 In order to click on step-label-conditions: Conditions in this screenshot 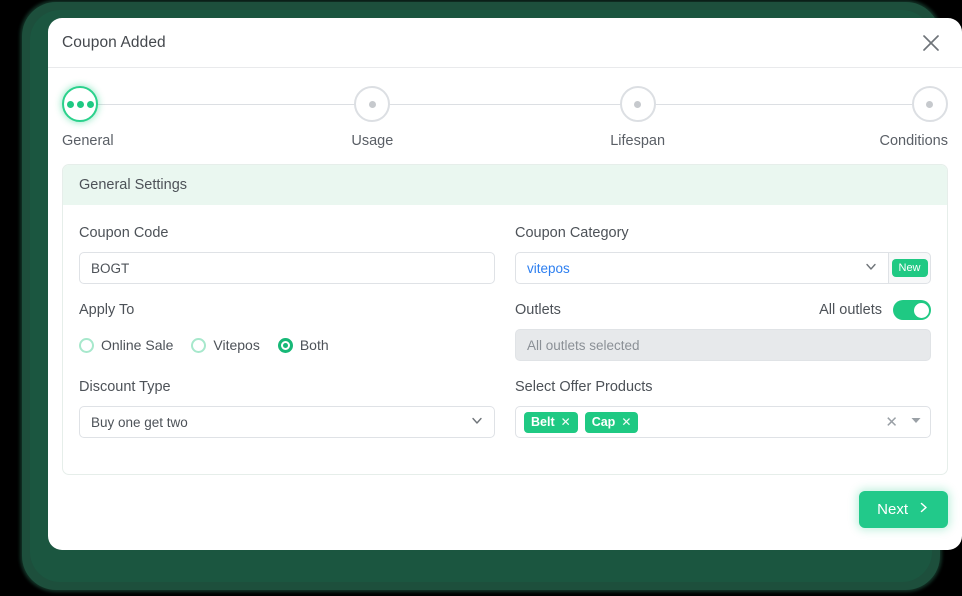, I will do `click(913, 141)`.